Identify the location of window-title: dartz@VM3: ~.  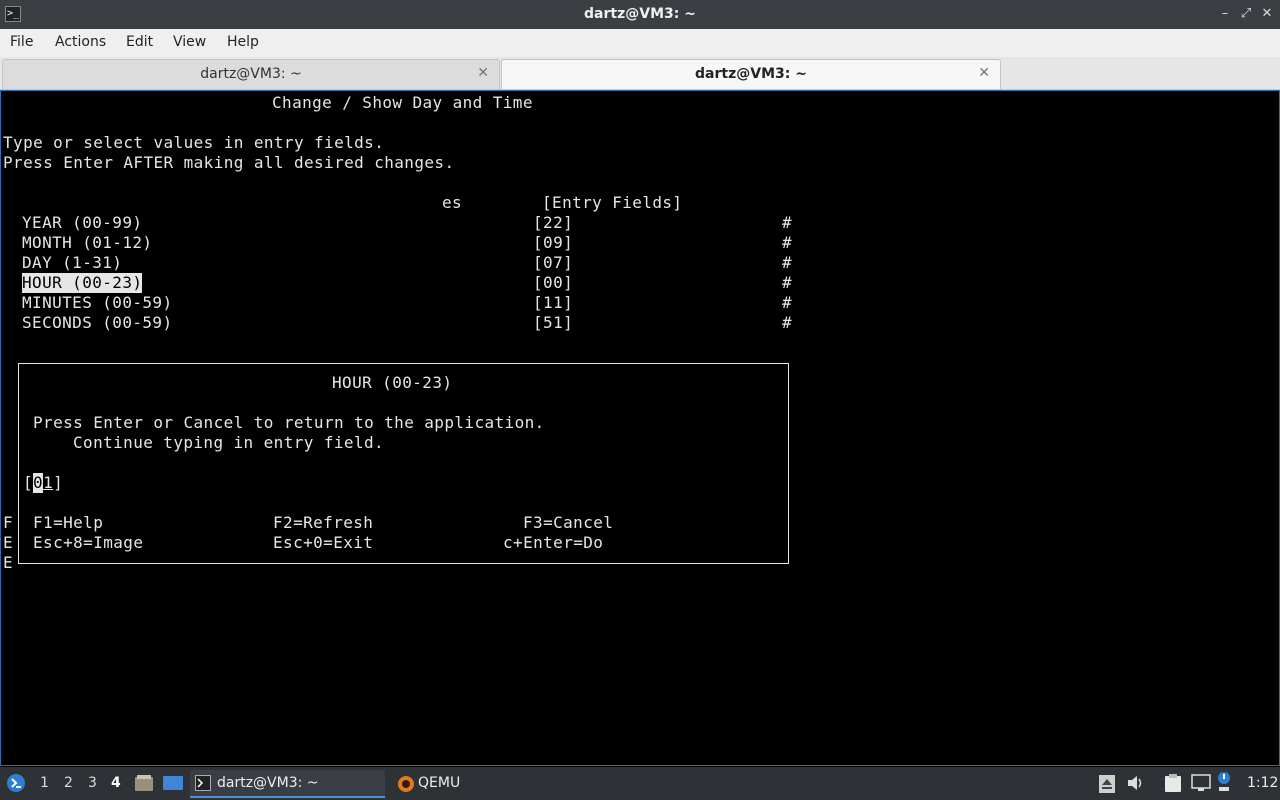
(640, 14).